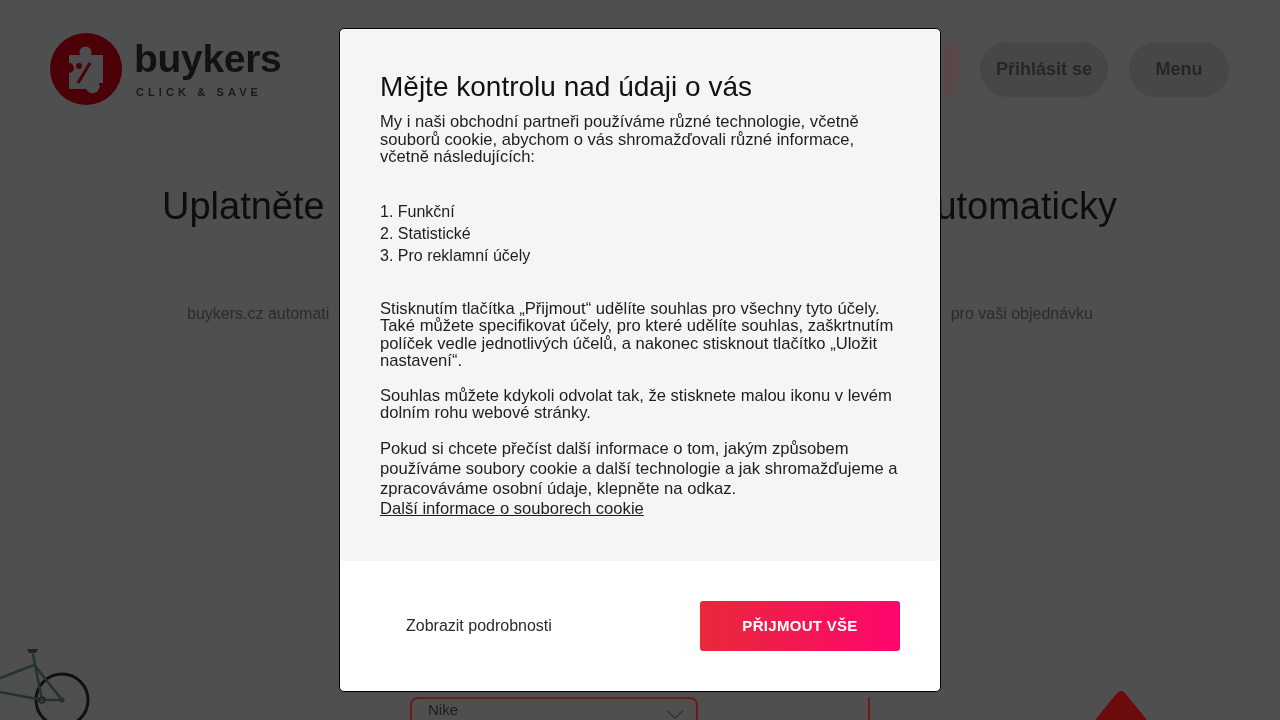 Image resolution: width=1280 pixels, height=720 pixels. I want to click on info-paragraph: Souhlas můžete kdykoli odvolat tak, že stisknete malou ikonu v levém dolním rohu webové stránky., so click(636, 404).